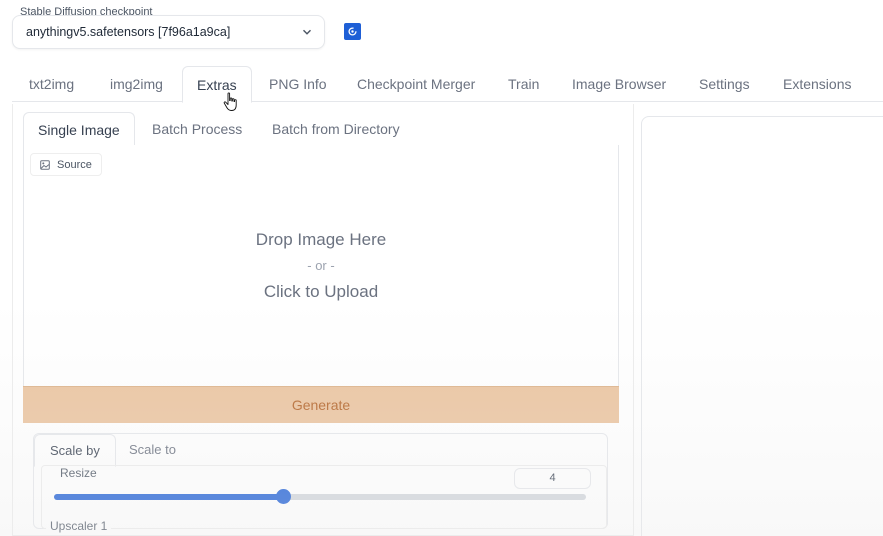 This screenshot has height=536, width=883. I want to click on tab-scale-by: Scale by, so click(75, 450).